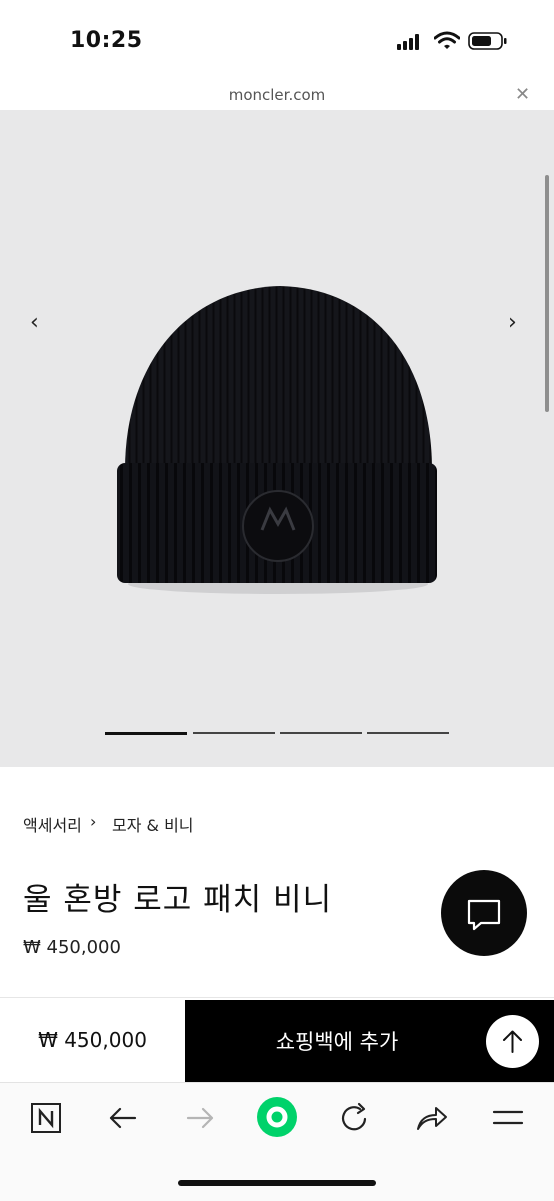 This screenshot has width=554, height=1201. What do you see at coordinates (337, 1042) in the screenshot?
I see `add-to-bag-label: 쇼핑백에 추가` at bounding box center [337, 1042].